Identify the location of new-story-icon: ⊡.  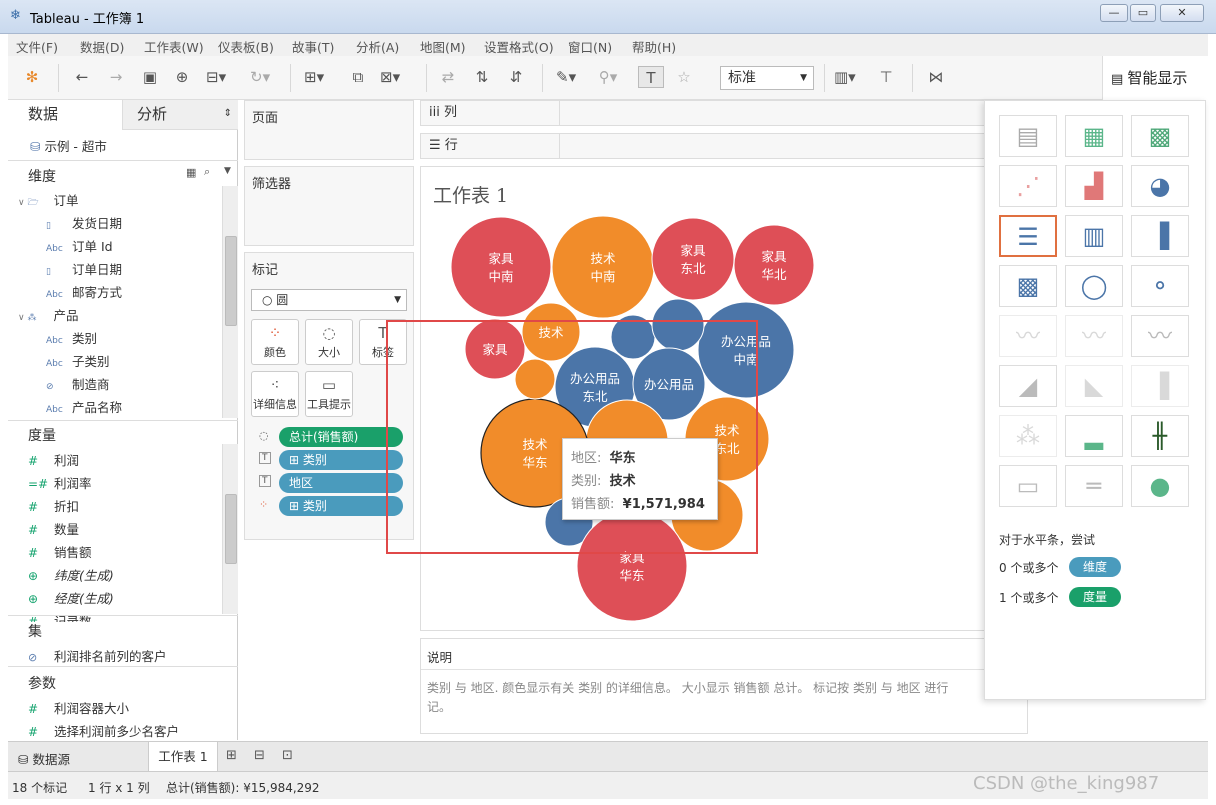
(287, 755).